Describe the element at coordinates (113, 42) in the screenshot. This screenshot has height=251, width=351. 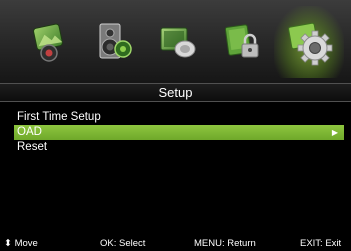
I see `sound-icon` at that location.